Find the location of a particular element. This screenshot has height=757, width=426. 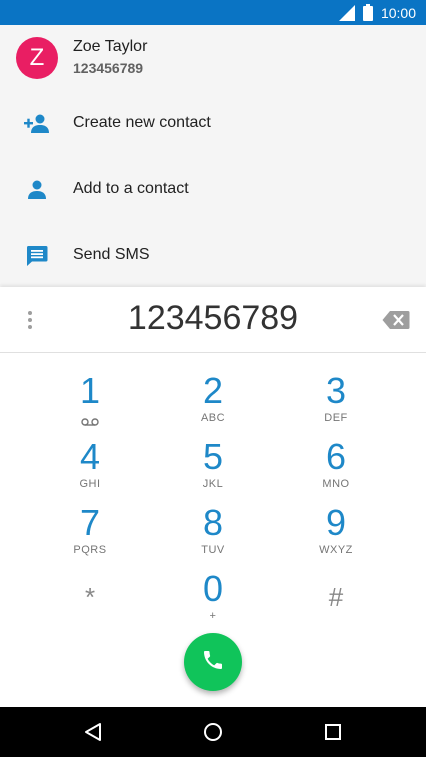

contact-name: Zoe Taylor is located at coordinates (110, 46).